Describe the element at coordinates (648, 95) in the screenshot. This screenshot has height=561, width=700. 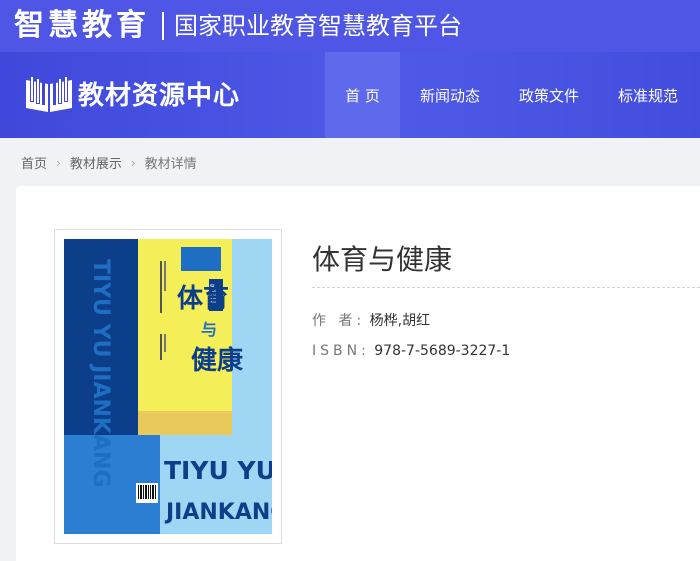
I see `nav-item-standards: 标准规范` at that location.